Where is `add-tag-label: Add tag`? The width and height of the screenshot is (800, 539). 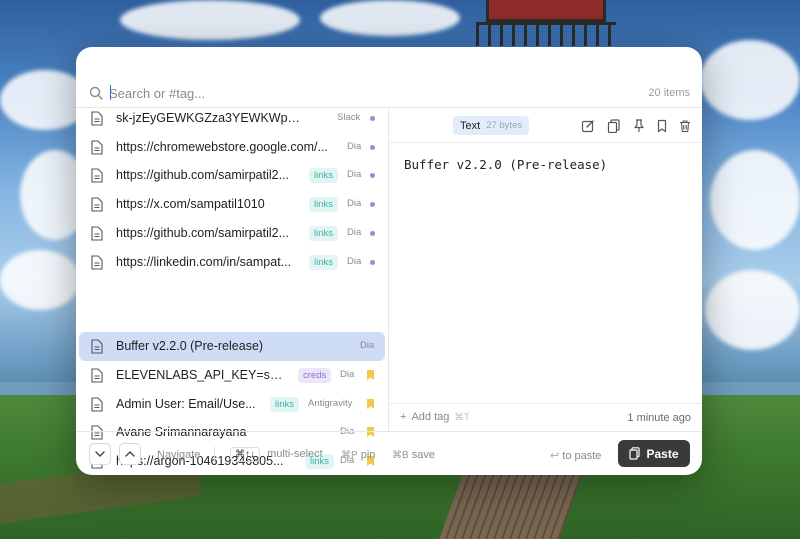
add-tag-label: Add tag is located at coordinates (430, 417).